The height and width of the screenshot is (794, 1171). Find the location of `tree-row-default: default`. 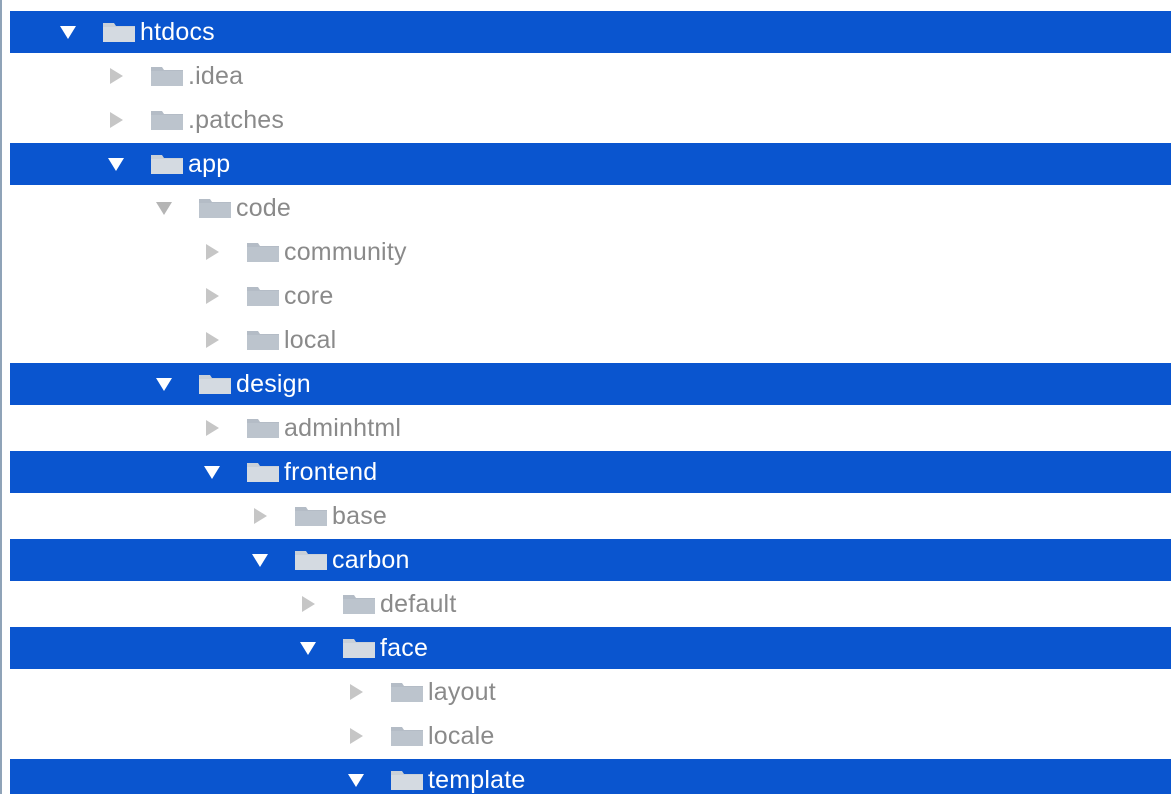

tree-row-default: default is located at coordinates (590, 604).